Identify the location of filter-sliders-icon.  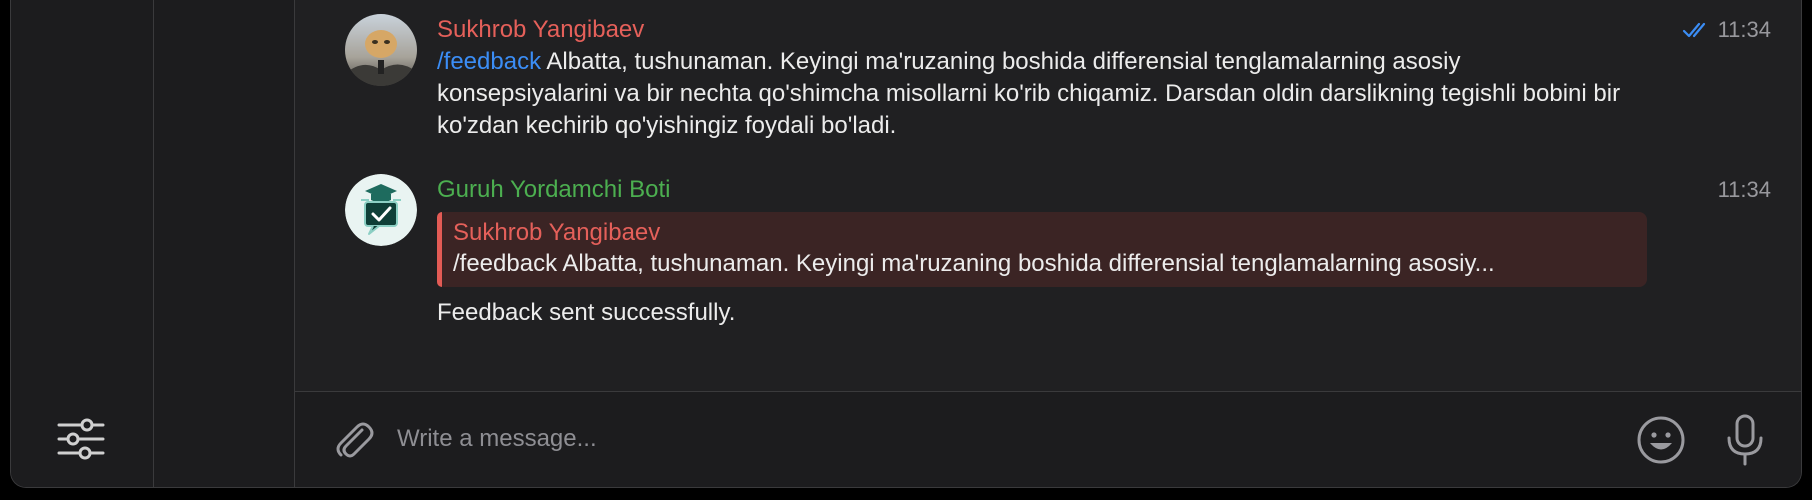
(81, 439).